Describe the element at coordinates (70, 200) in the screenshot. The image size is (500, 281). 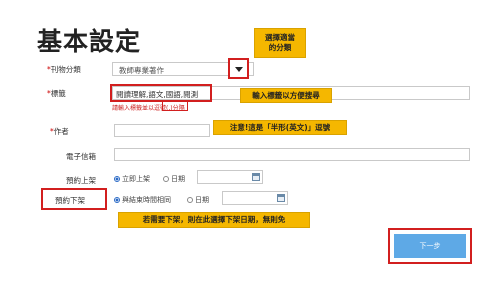
I see `unpublish-label: 預約下架` at that location.